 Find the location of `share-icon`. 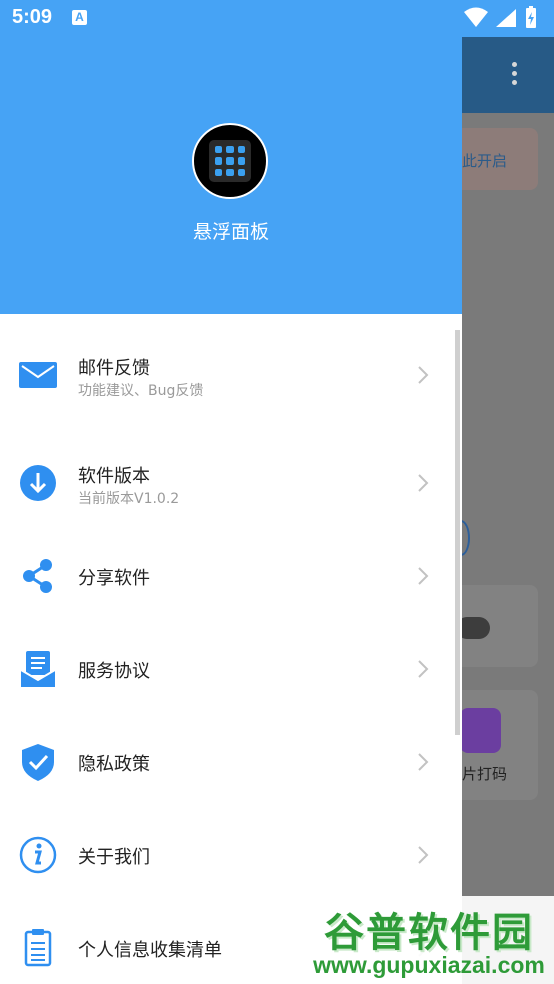

share-icon is located at coordinates (37, 576).